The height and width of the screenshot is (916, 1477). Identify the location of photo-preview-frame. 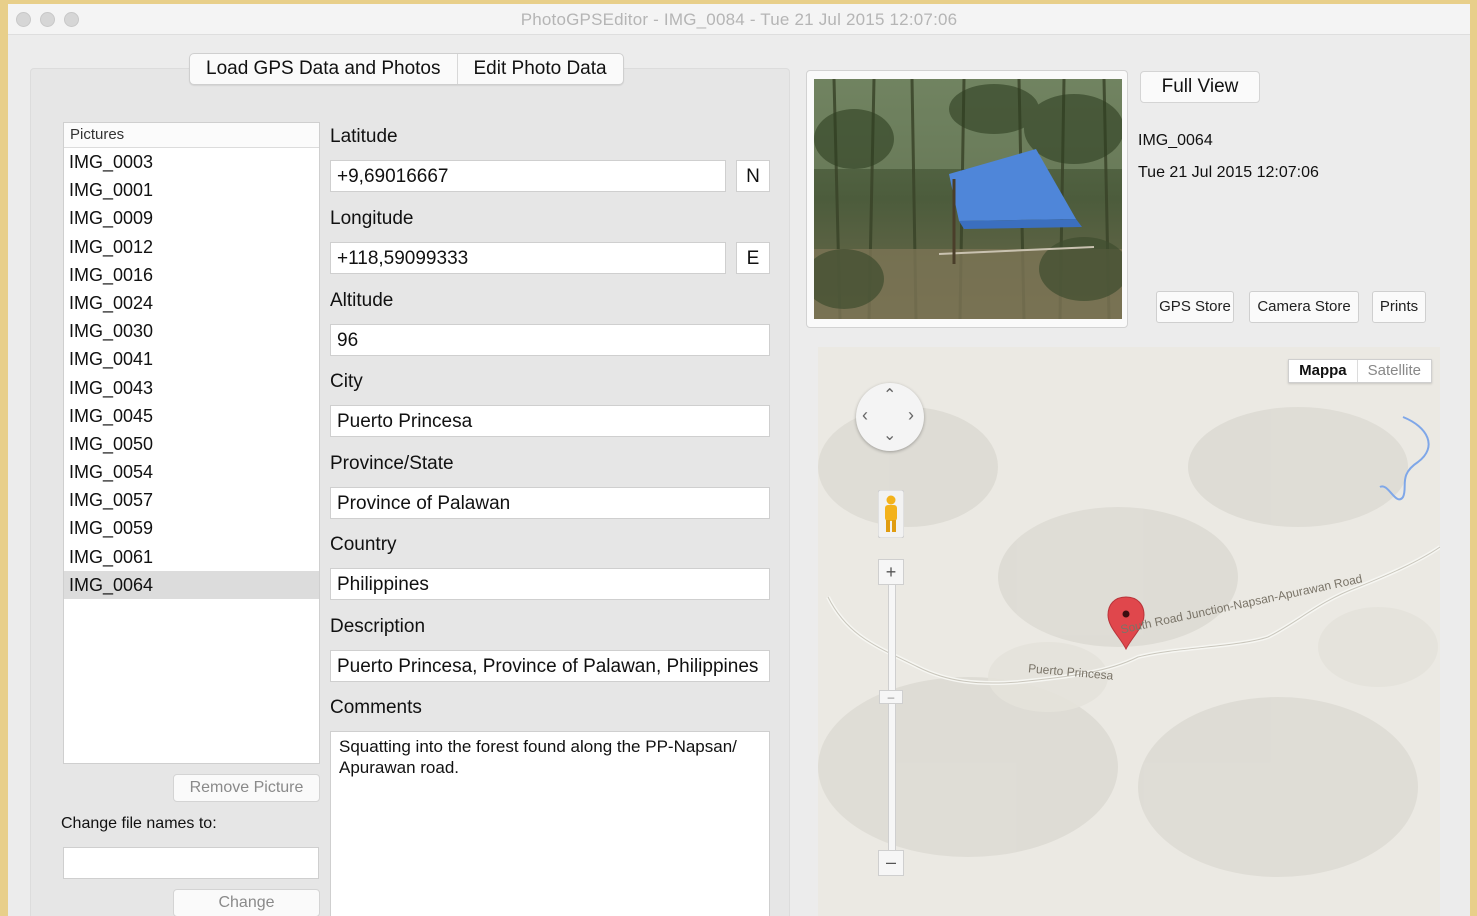
(967, 199).